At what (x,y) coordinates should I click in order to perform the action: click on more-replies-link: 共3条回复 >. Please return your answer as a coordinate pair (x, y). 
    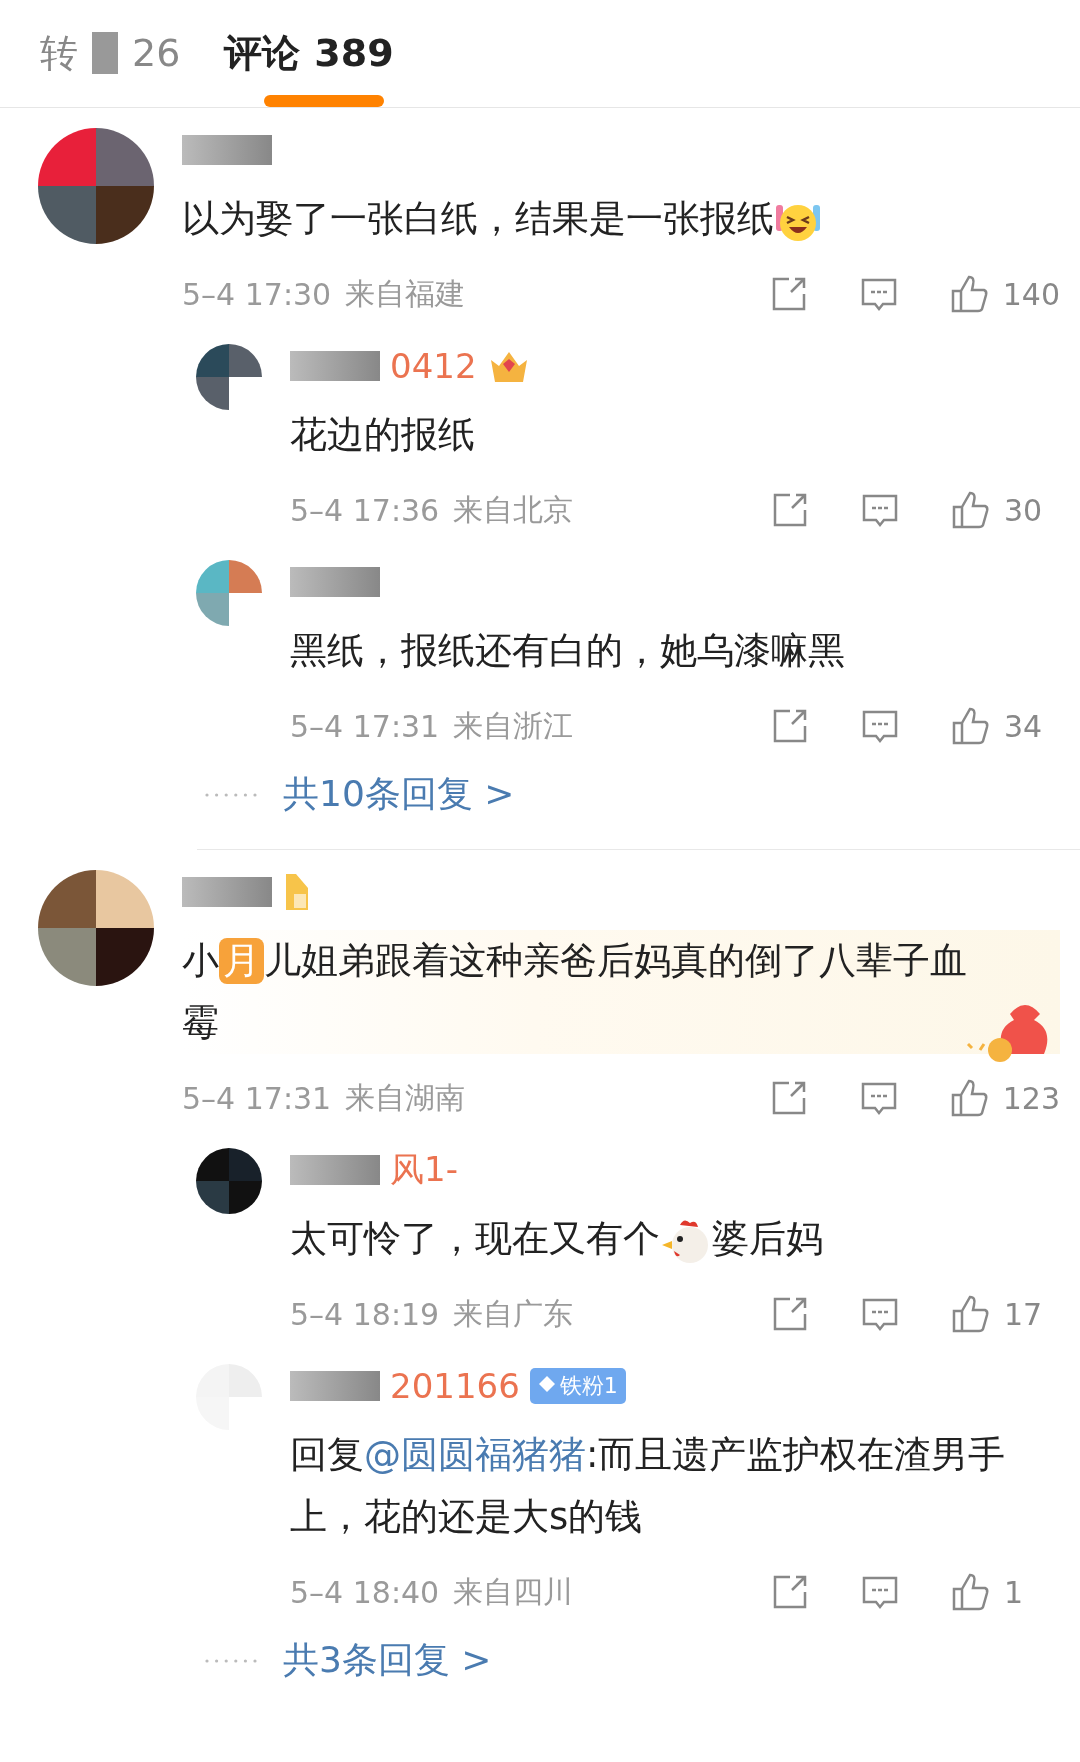
    Looking at the image, I should click on (387, 1660).